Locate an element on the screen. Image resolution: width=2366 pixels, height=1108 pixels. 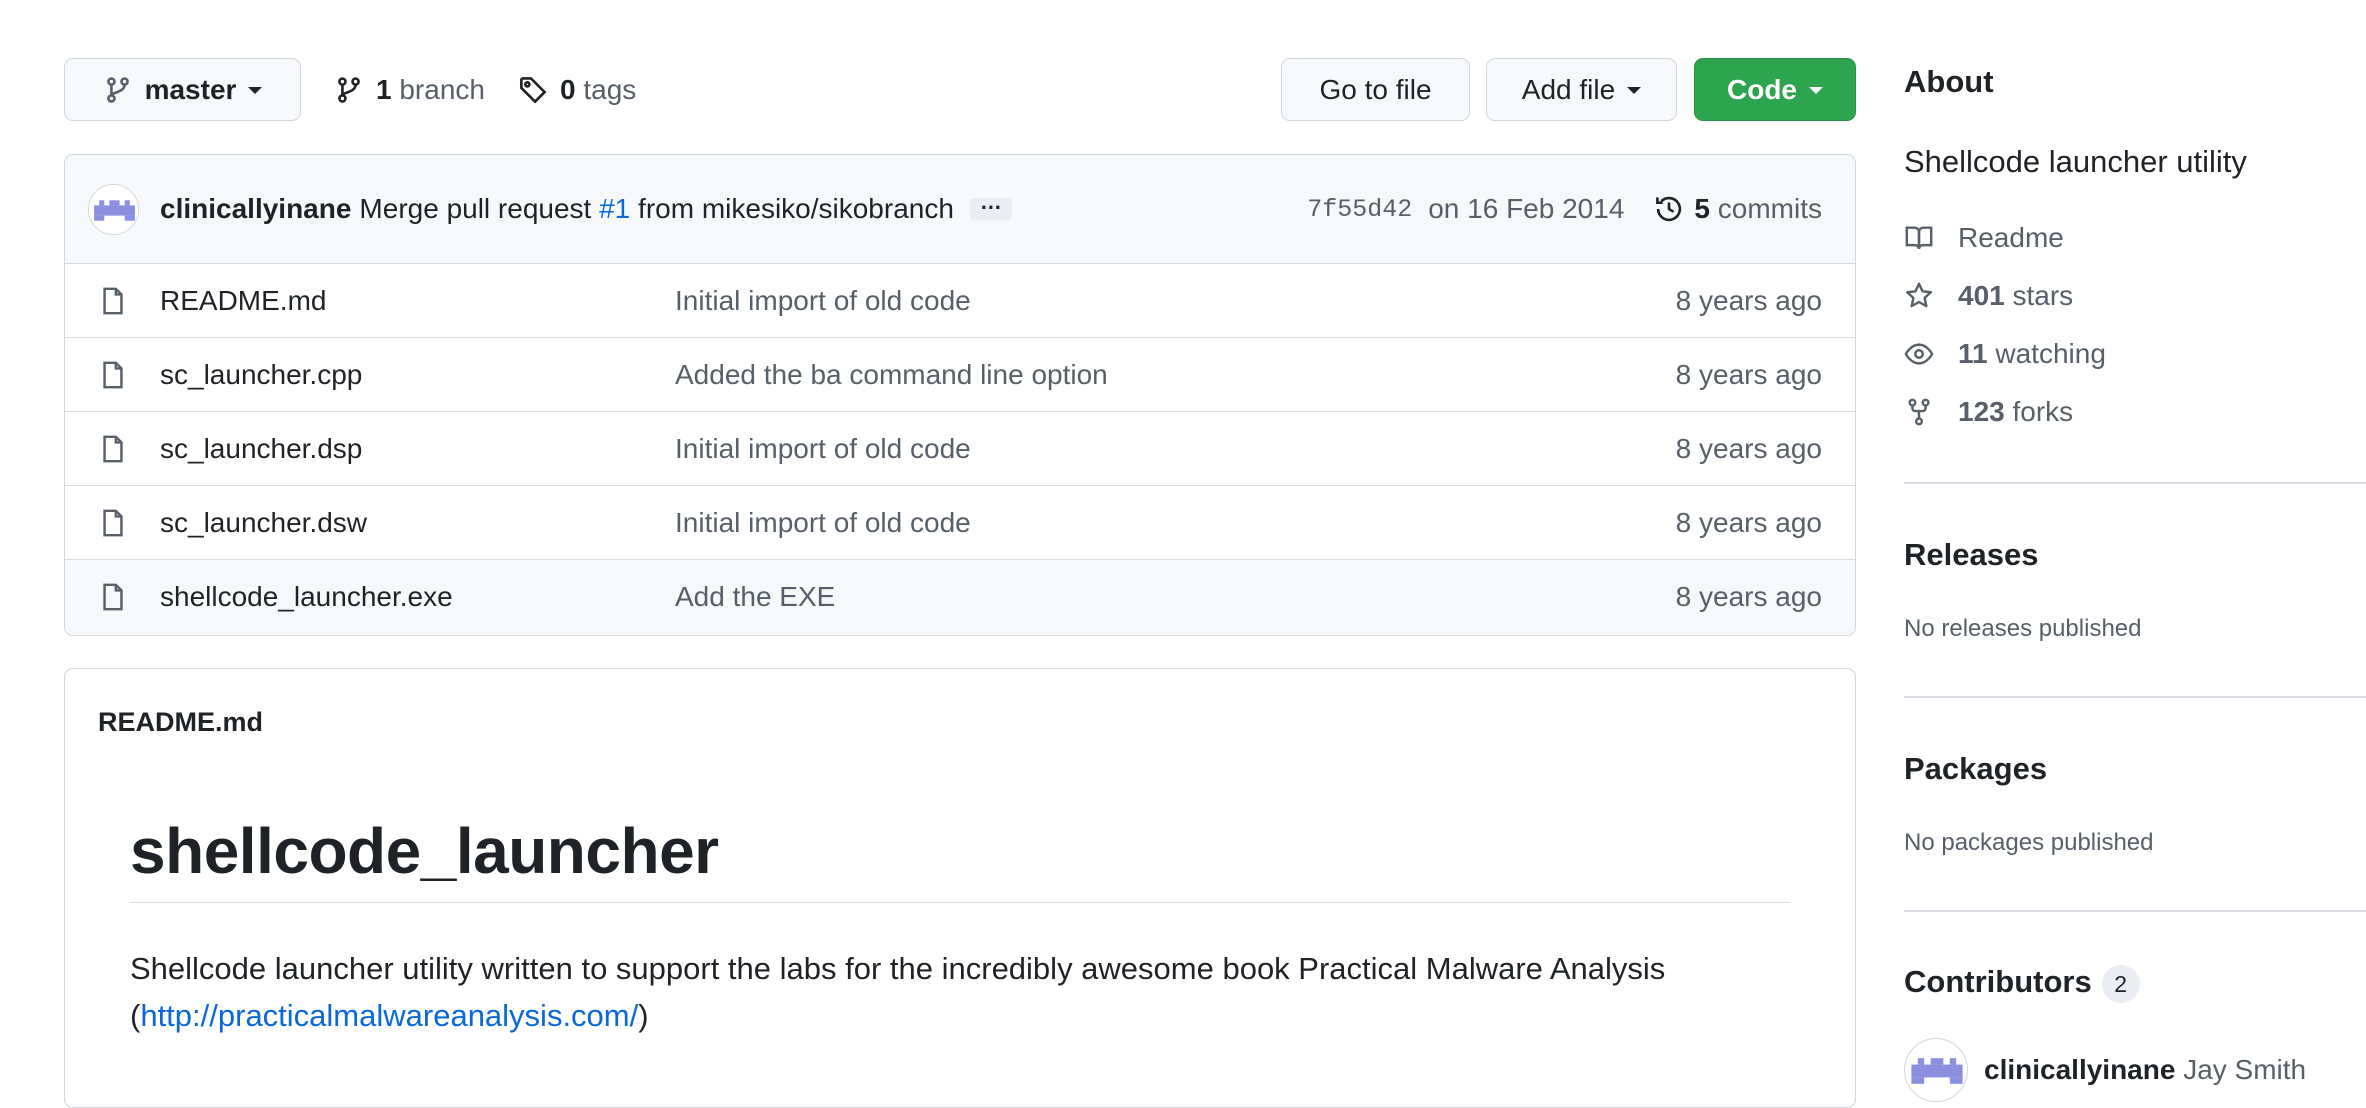
releases-empty-text: No releases published is located at coordinates (2023, 628).